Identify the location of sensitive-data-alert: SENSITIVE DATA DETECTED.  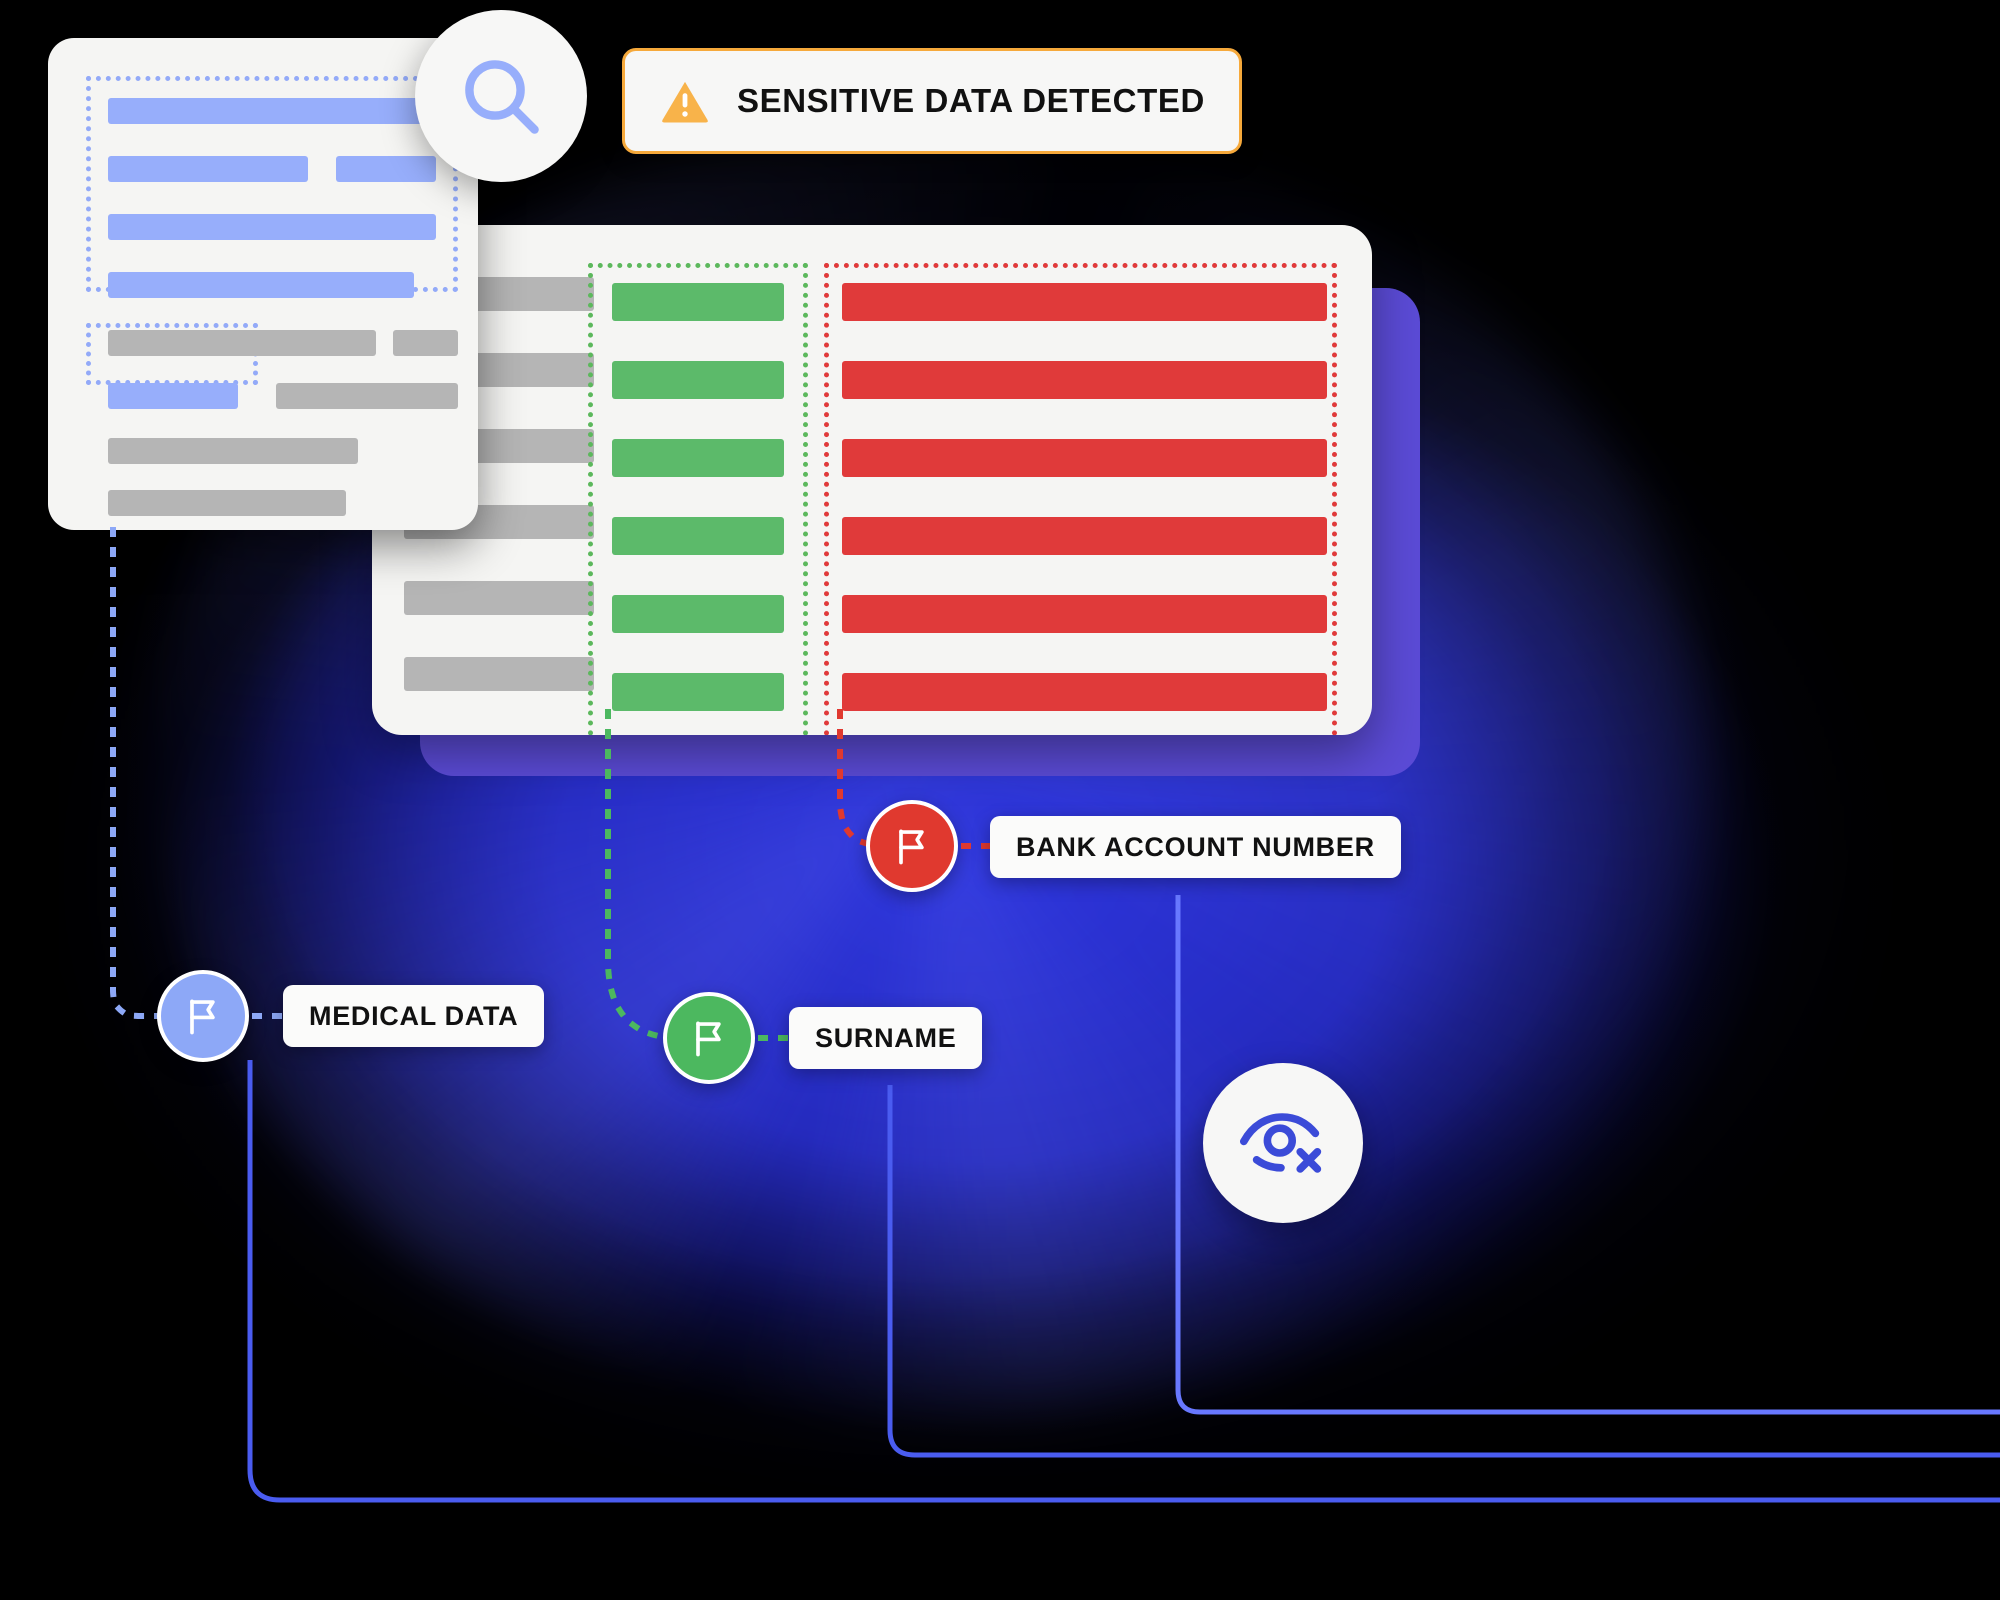
(932, 101).